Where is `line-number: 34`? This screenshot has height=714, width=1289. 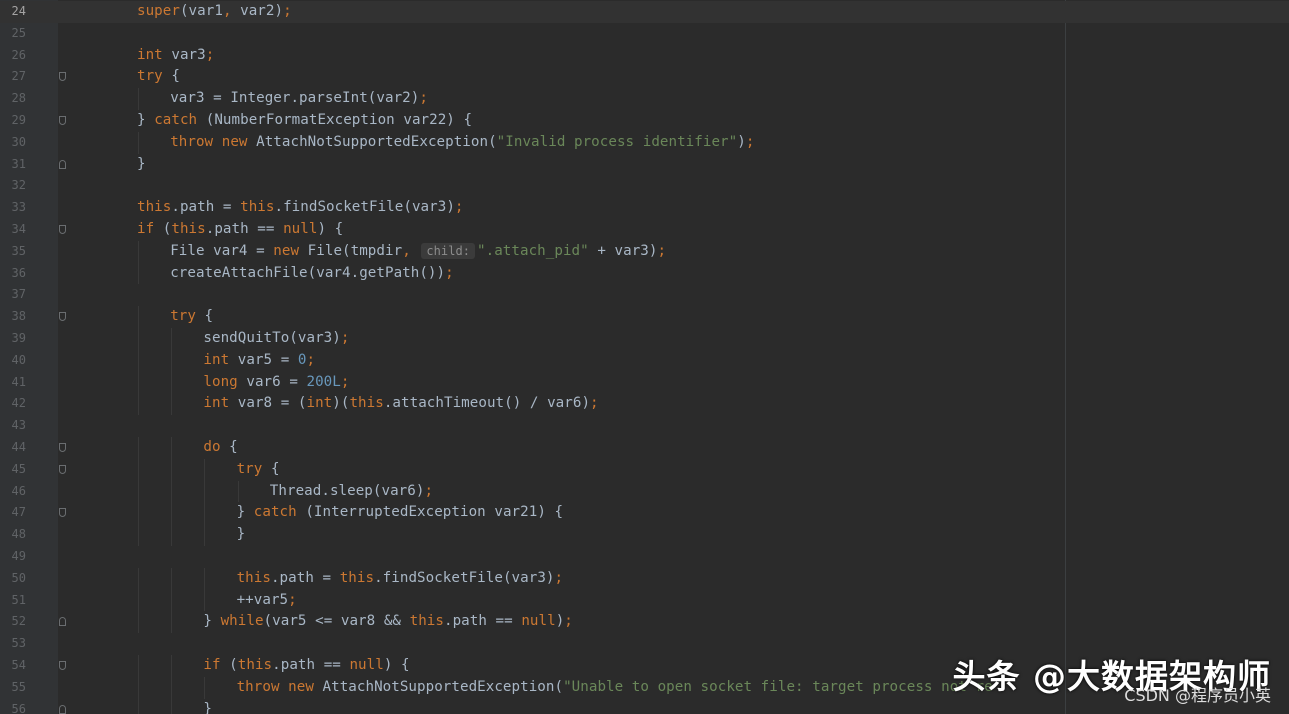
line-number: 34 is located at coordinates (13, 230).